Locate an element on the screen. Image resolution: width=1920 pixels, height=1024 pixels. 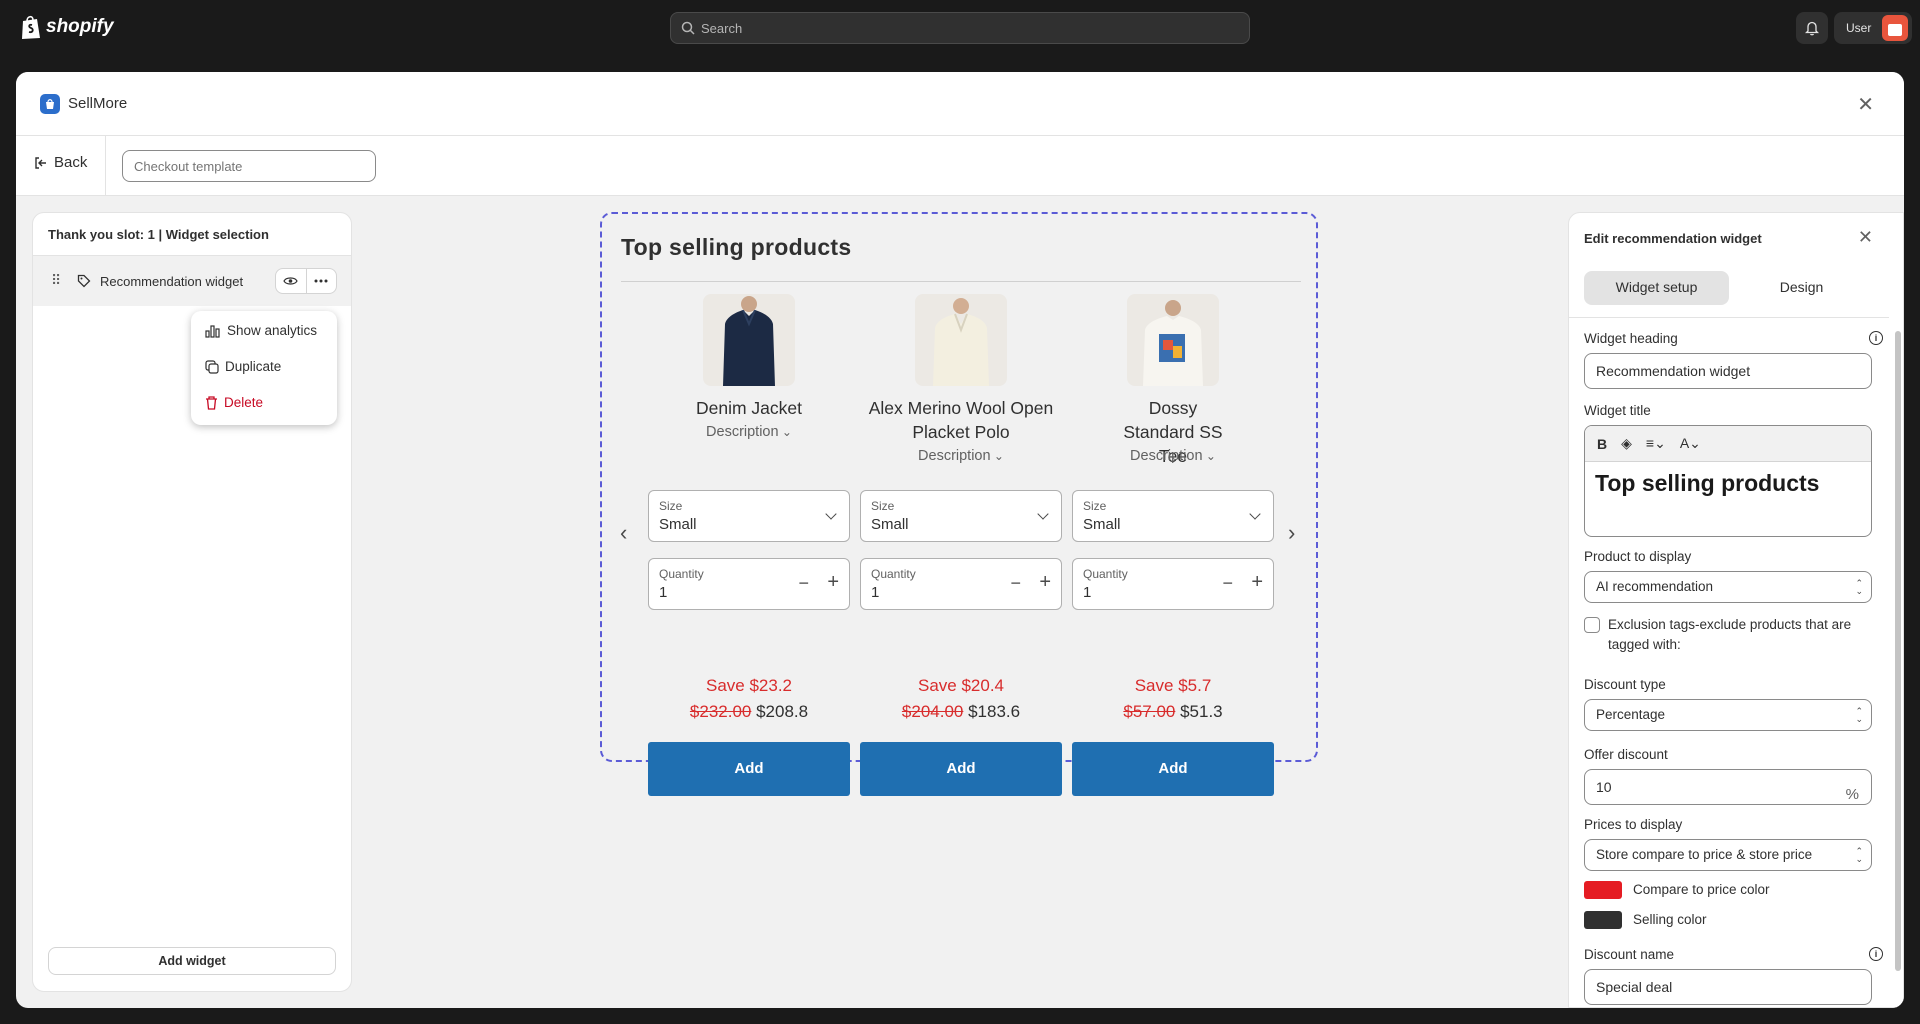
widget-actions is located at coordinates (306, 281).